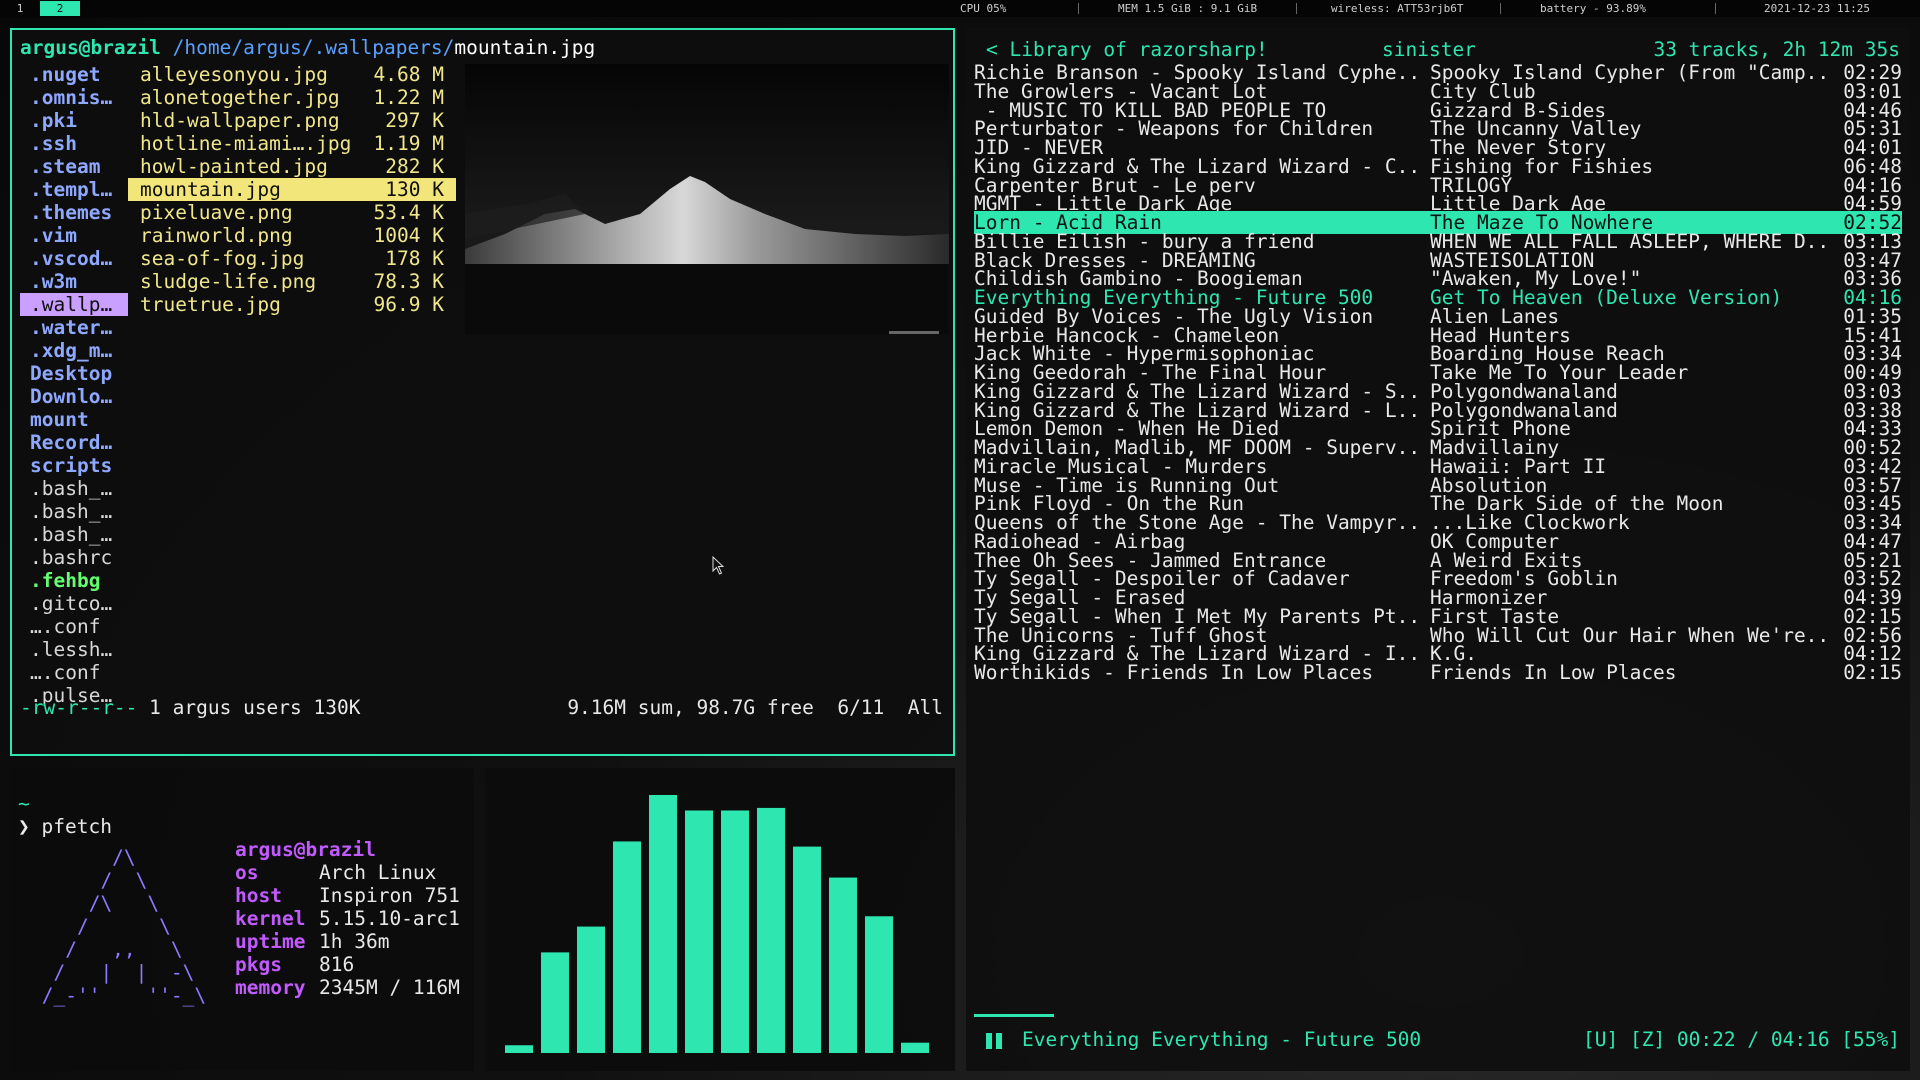 This screenshot has width=1920, height=1080. Describe the element at coordinates (74, 281) in the screenshot. I see `parent-dir-entry: .w3m` at that location.